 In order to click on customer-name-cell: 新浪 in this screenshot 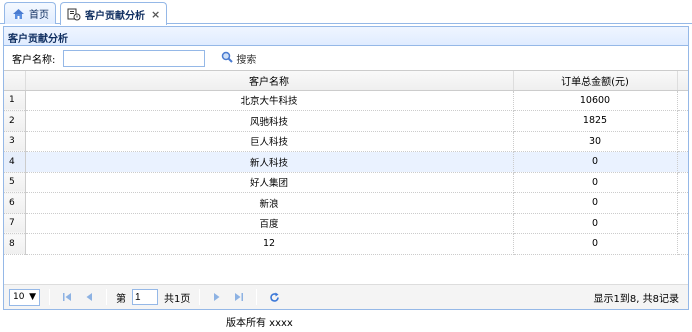, I will do `click(269, 203)`.